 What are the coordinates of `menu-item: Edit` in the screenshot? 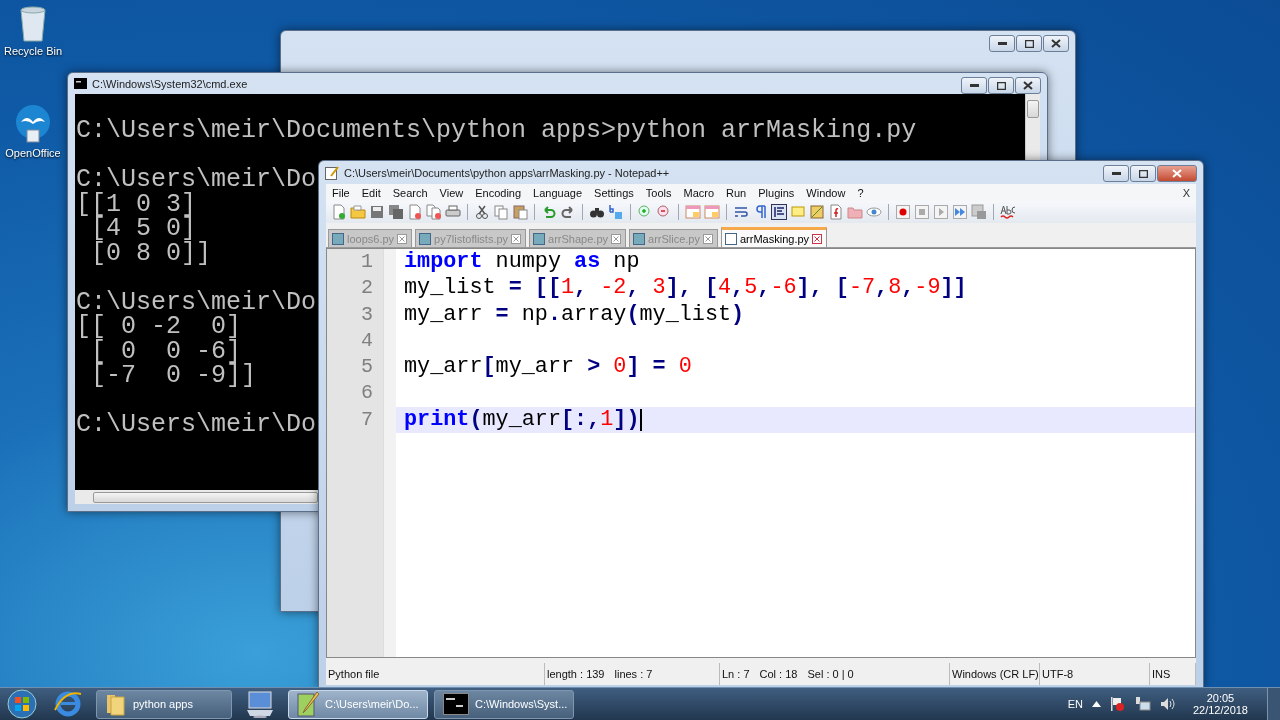 It's located at (371, 192).